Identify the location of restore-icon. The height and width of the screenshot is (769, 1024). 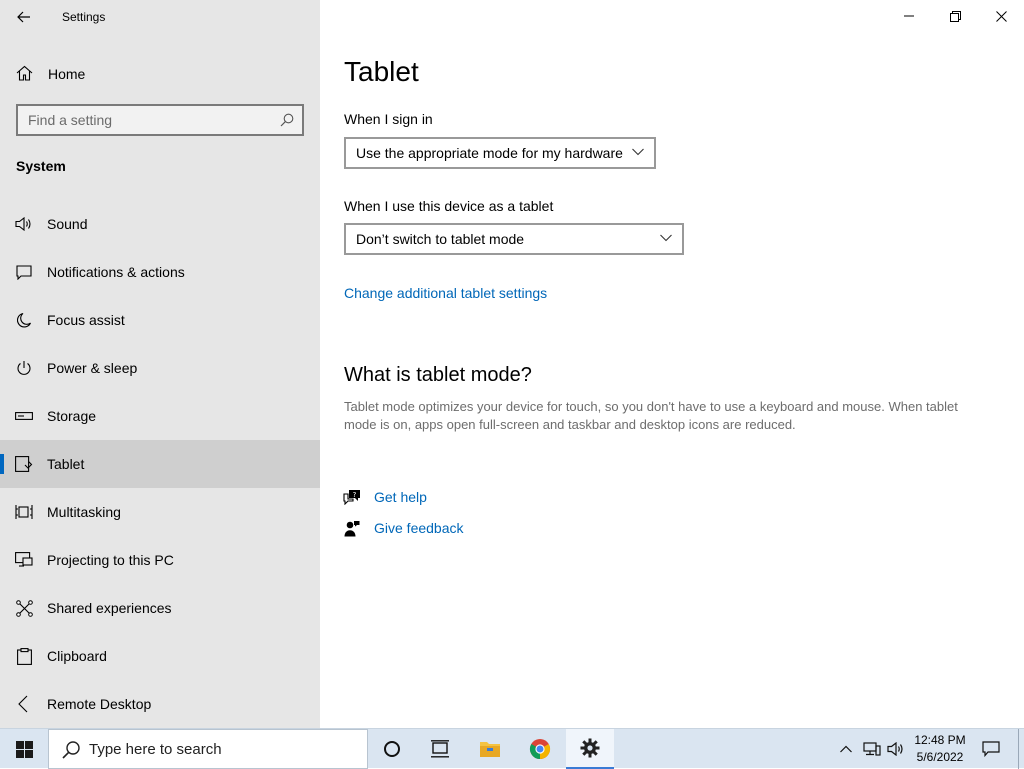
(955, 16).